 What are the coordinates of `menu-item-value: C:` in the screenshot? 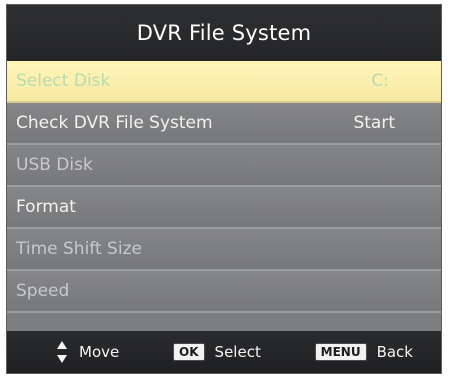 It's located at (380, 81).